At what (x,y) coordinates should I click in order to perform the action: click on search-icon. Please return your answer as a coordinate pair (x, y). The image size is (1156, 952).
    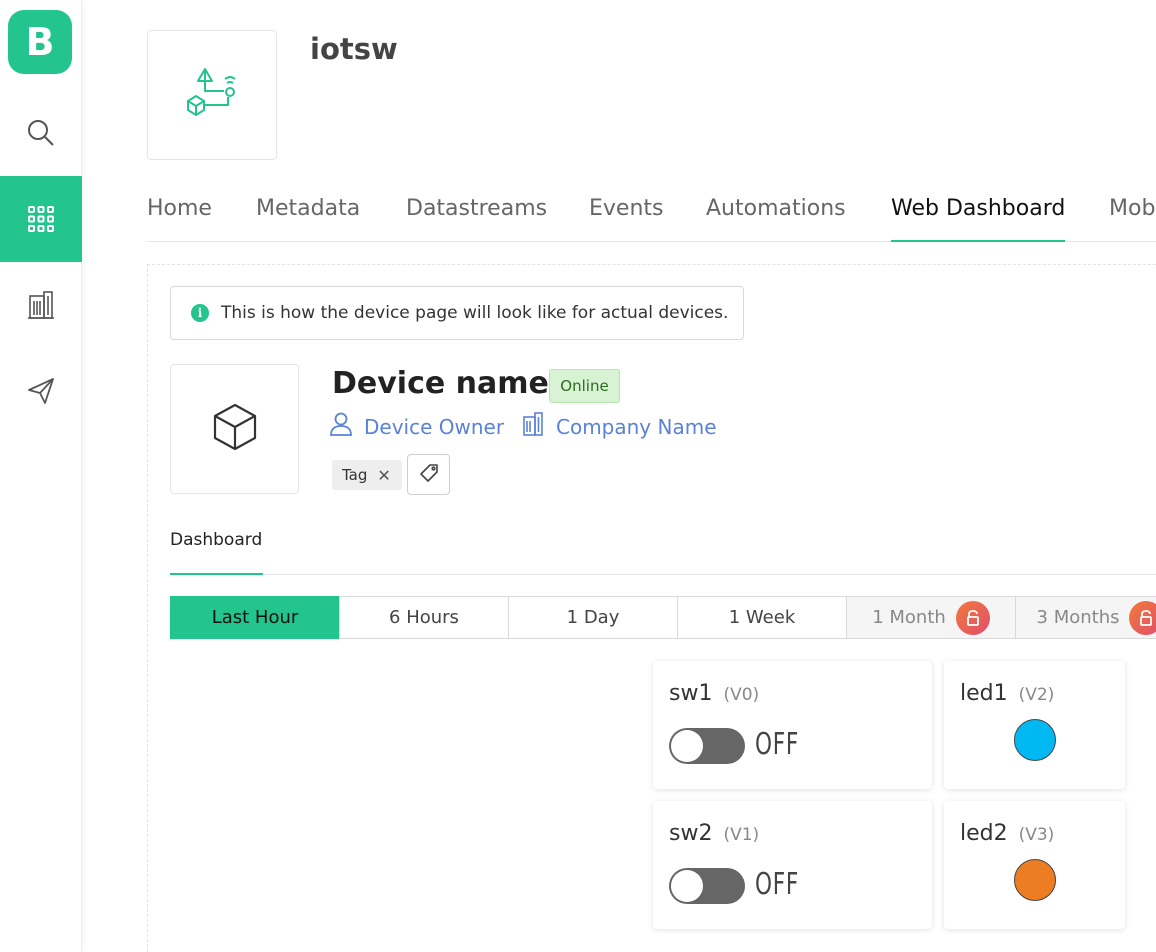
    Looking at the image, I should click on (41, 133).